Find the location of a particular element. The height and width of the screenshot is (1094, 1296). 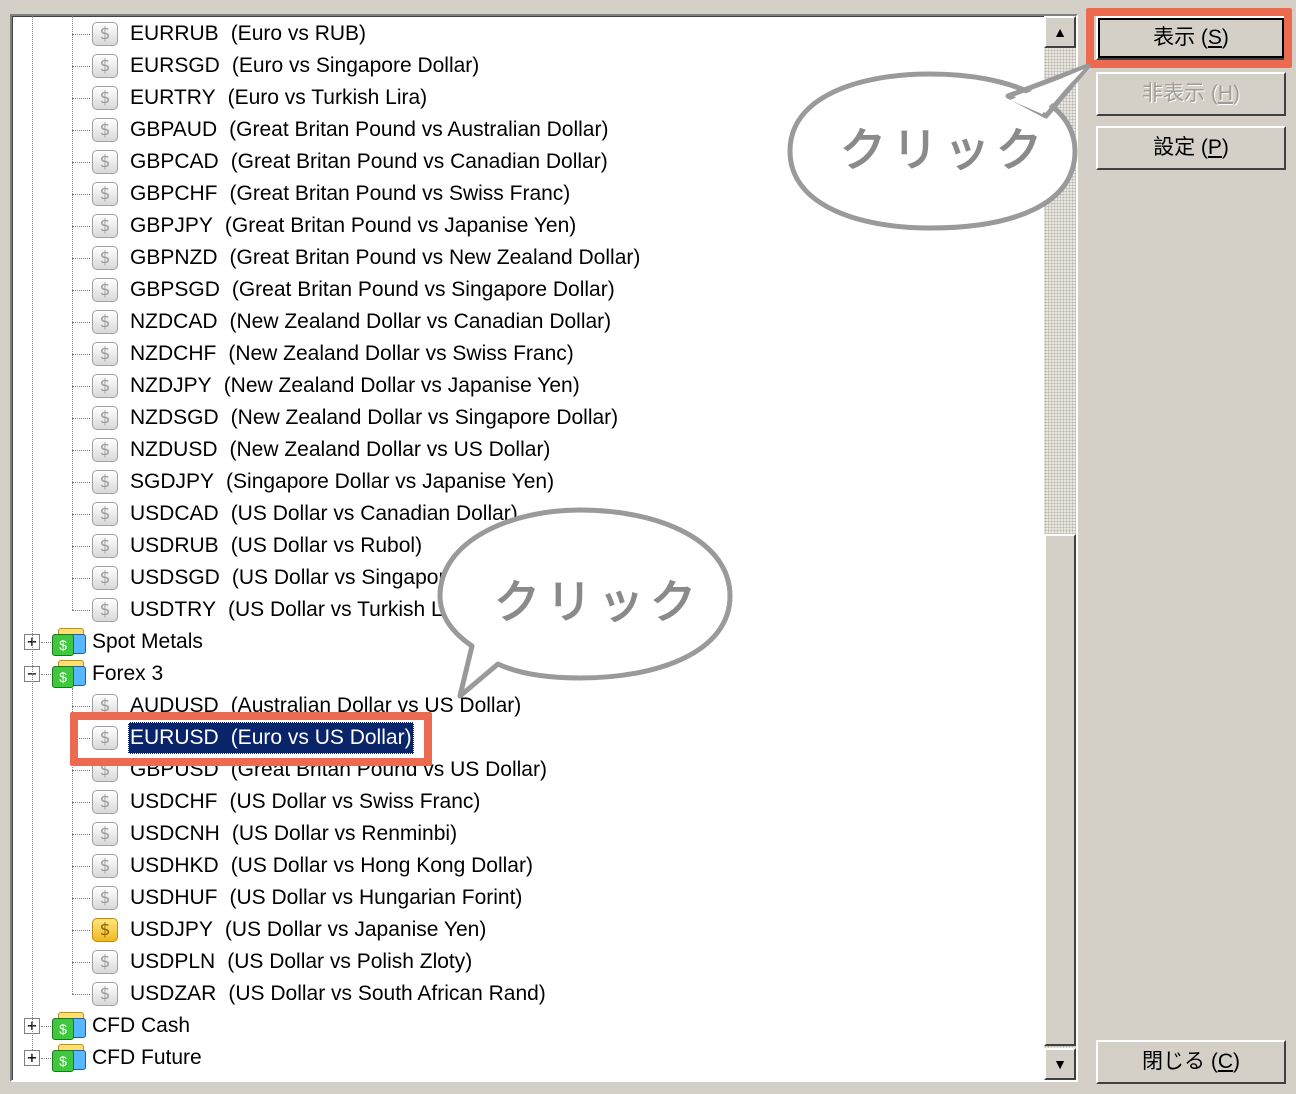

symbol-label: USDRUB (US Dollar vs Rubol) is located at coordinates (276, 546).